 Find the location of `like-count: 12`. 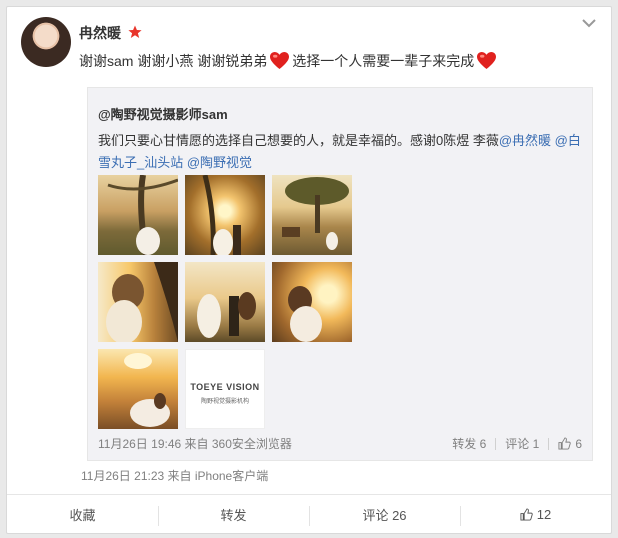

like-count: 12 is located at coordinates (544, 514).